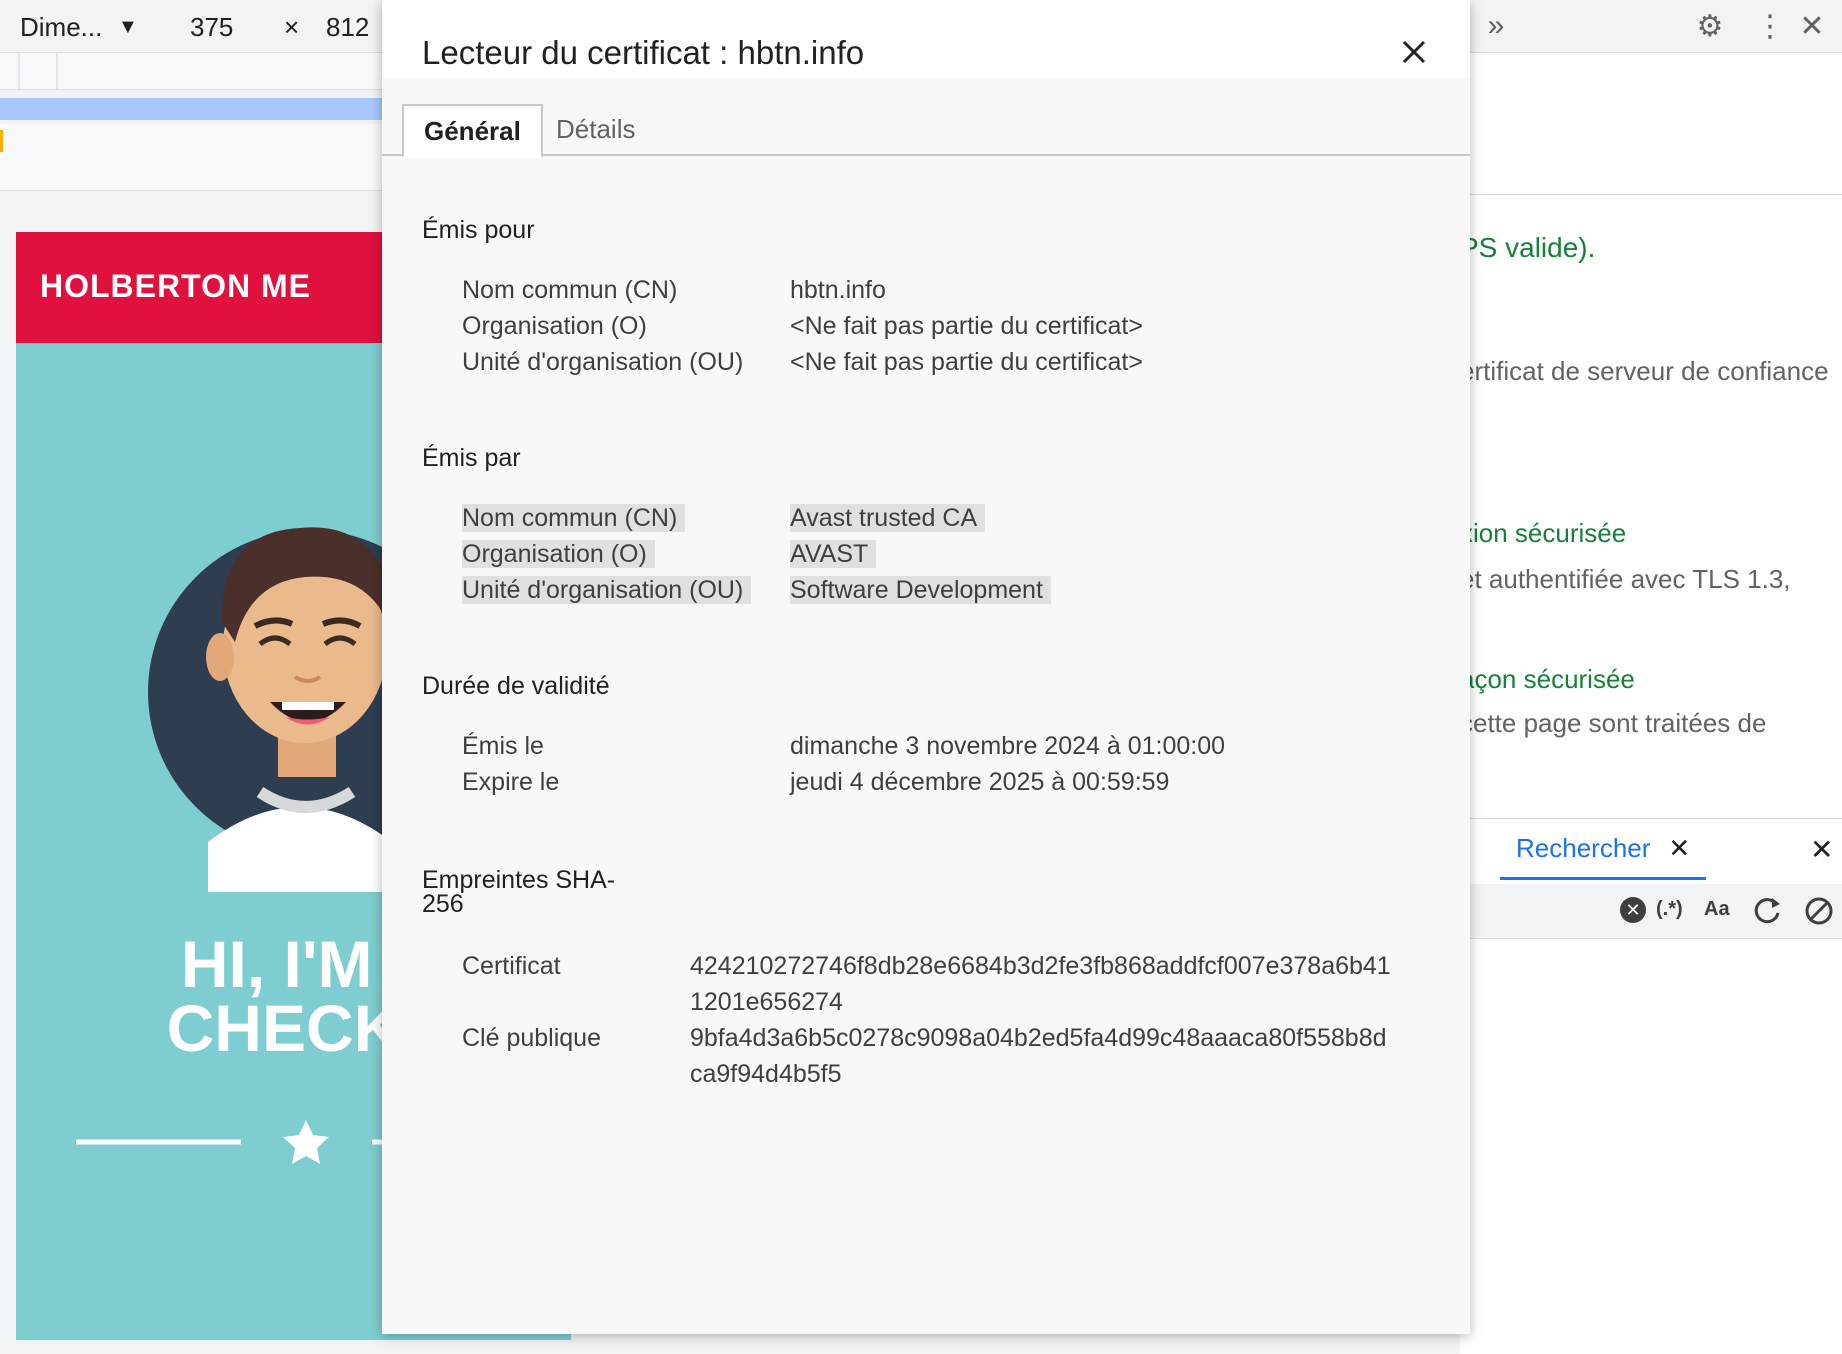  I want to click on security-valid-text: PS valide)., so click(1528, 247).